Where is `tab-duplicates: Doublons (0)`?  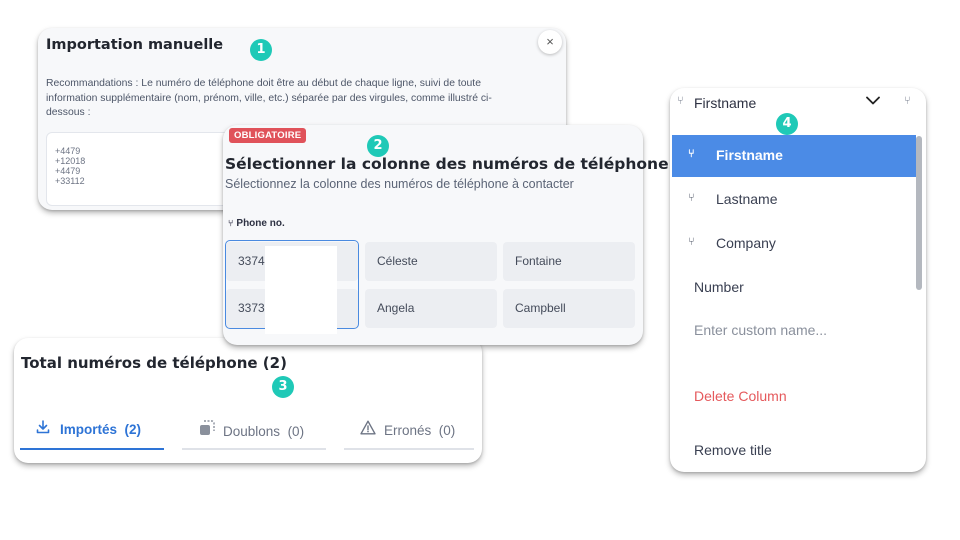
tab-duplicates: Doublons (0) is located at coordinates (251, 435).